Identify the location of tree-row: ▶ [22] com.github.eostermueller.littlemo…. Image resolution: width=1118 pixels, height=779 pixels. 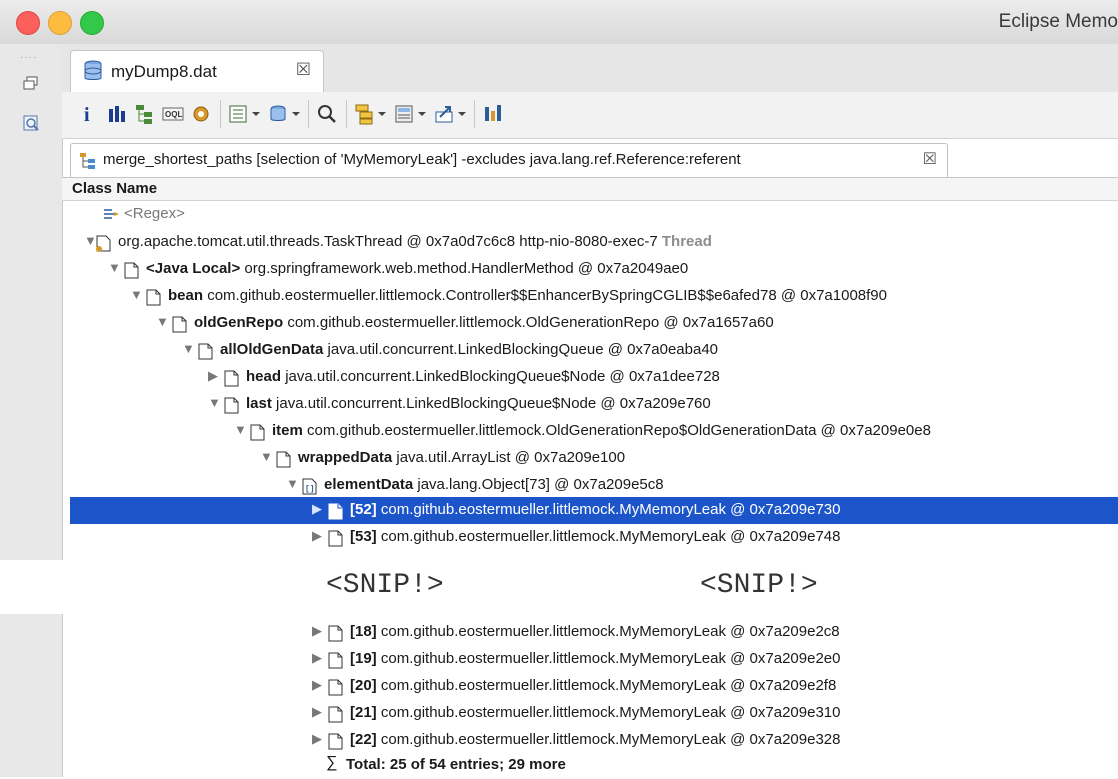
(594, 740).